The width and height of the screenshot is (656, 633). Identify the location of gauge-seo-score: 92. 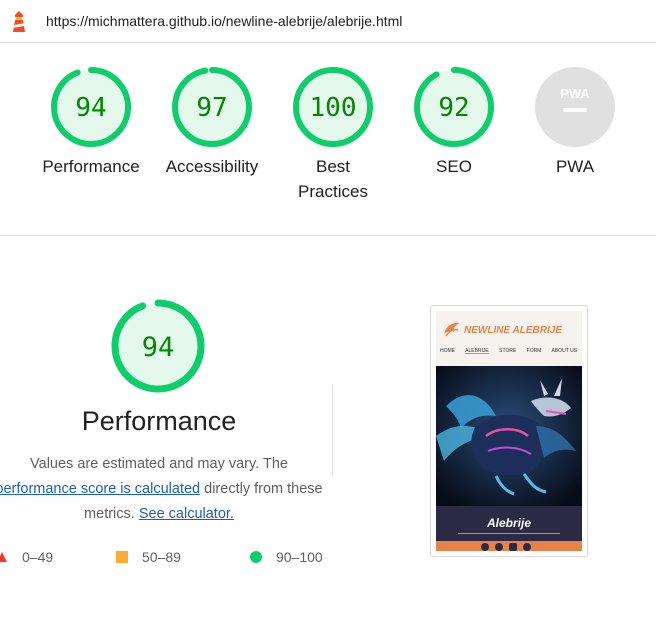
(453, 108).